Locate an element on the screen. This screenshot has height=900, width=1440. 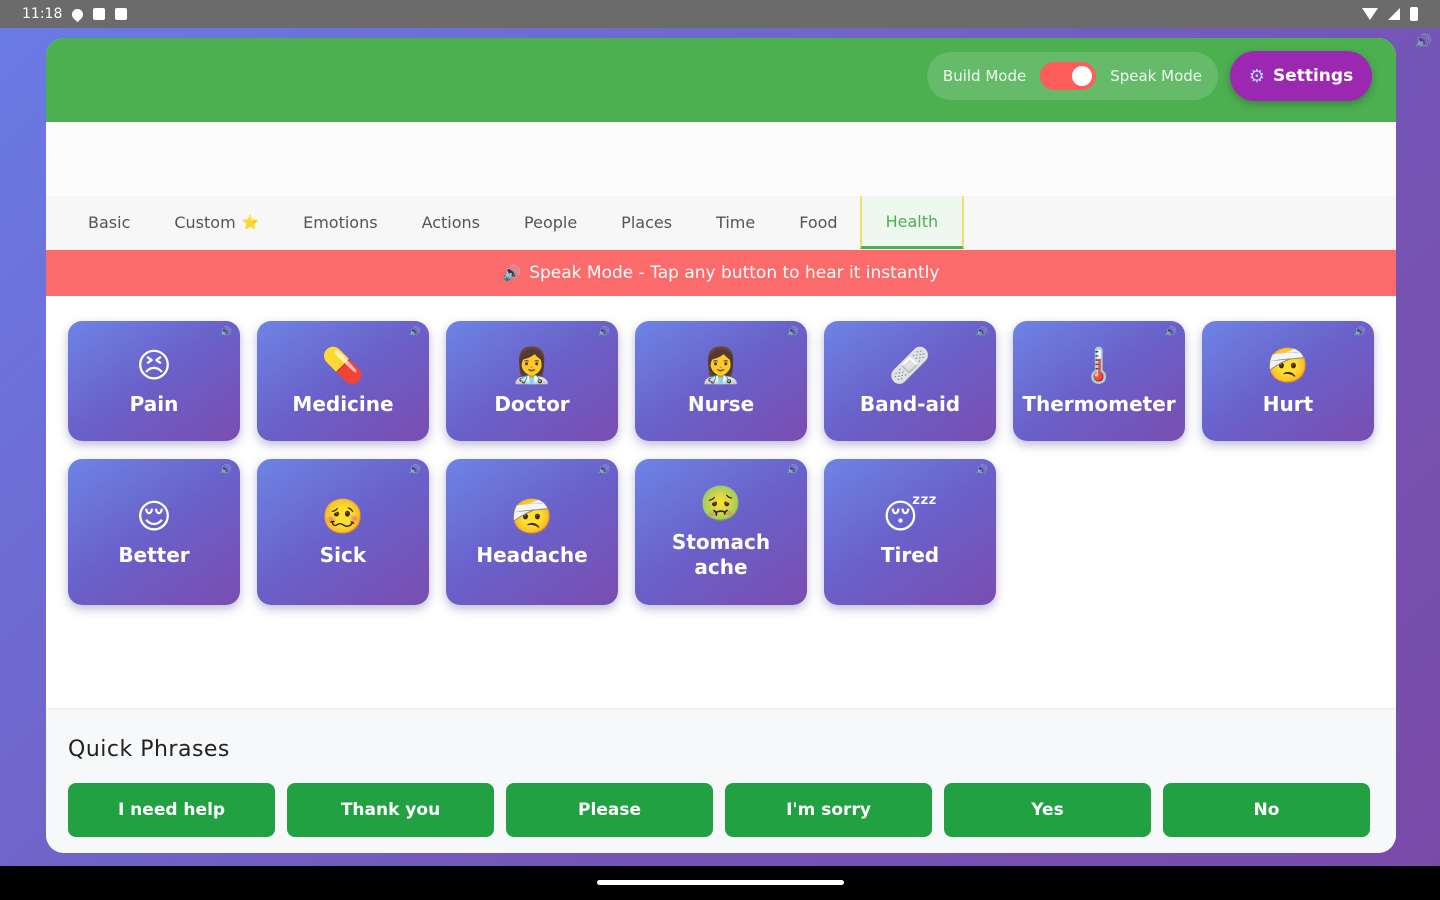
tab-label: Time is located at coordinates (736, 222).